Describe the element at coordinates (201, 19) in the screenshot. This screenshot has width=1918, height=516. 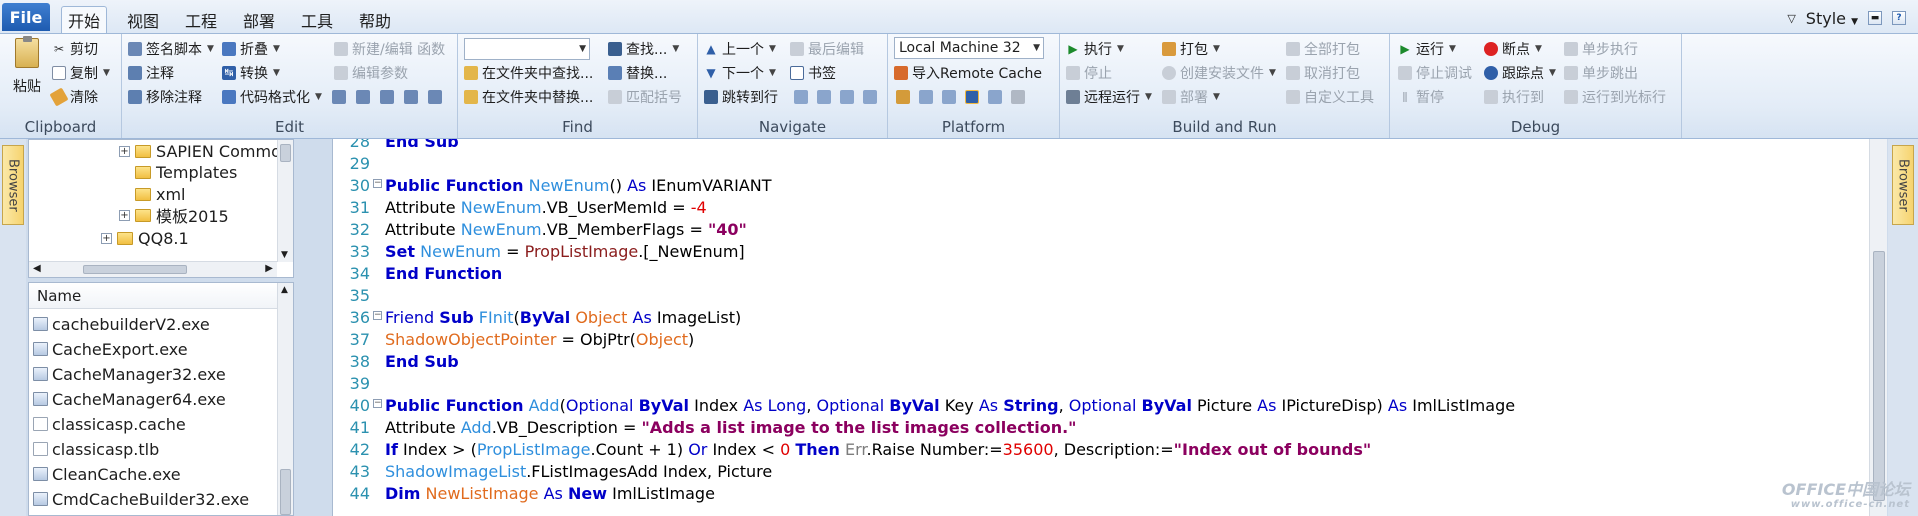
I see `tab-project: 工程` at that location.